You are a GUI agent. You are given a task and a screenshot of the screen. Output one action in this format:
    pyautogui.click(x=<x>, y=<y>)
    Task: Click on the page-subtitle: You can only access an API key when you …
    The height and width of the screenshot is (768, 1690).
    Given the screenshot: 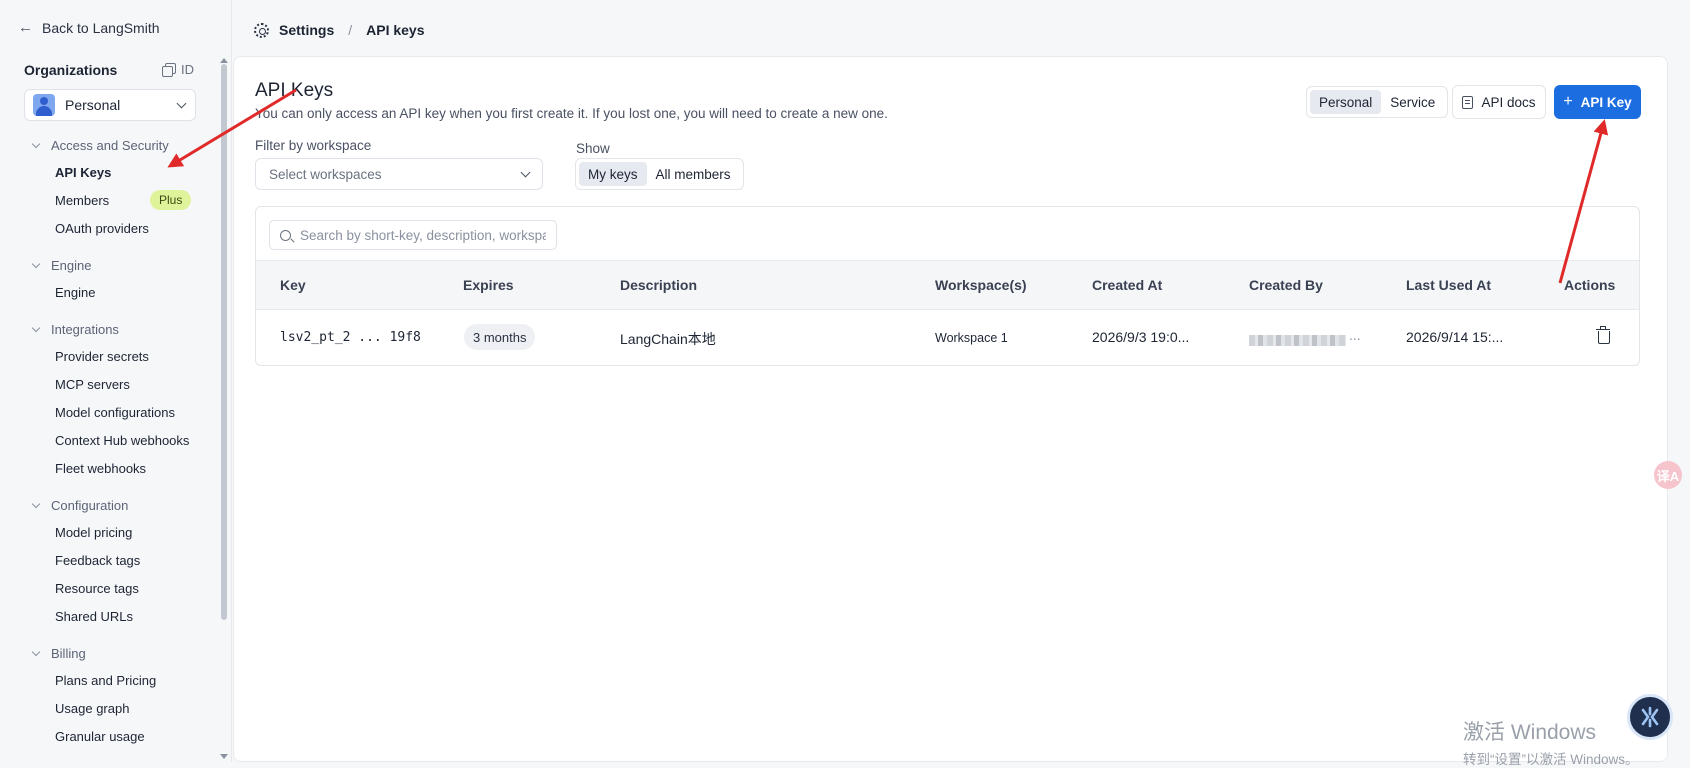 What is the action you would take?
    pyautogui.click(x=571, y=113)
    